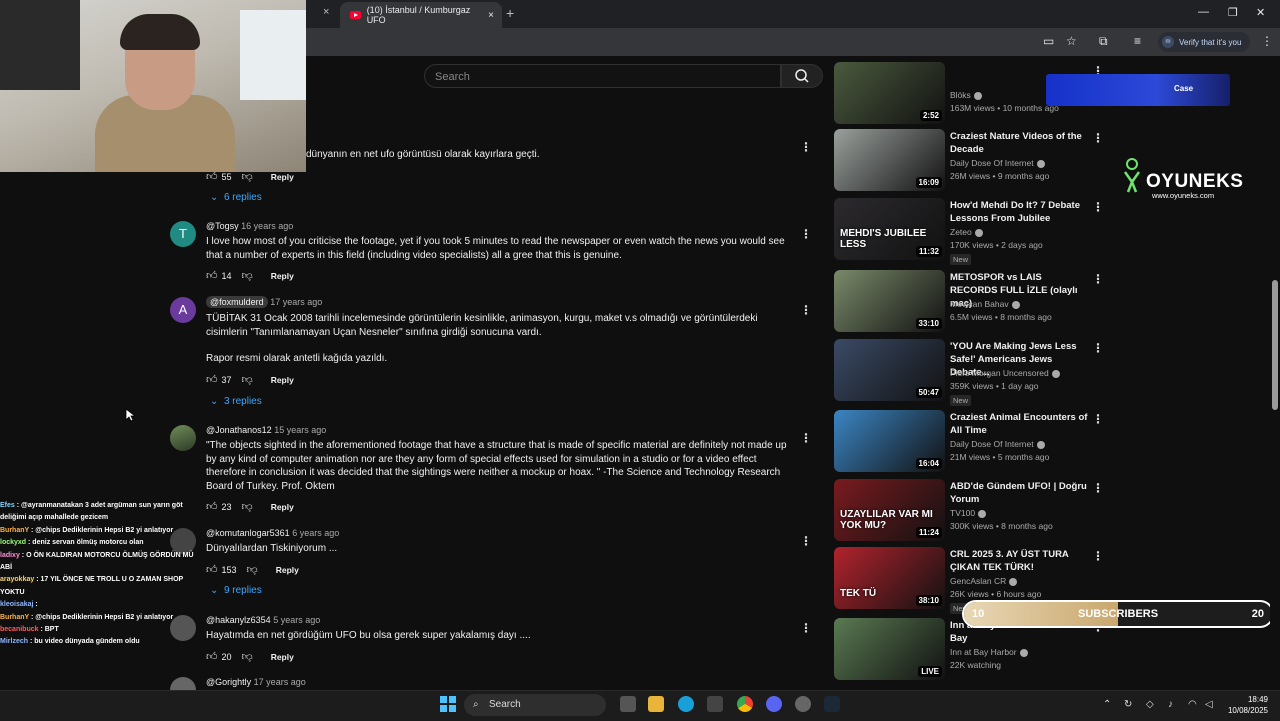 The width and height of the screenshot is (1280, 721). I want to click on replies-toggle: ⌄ 3 replies, so click(236, 401).